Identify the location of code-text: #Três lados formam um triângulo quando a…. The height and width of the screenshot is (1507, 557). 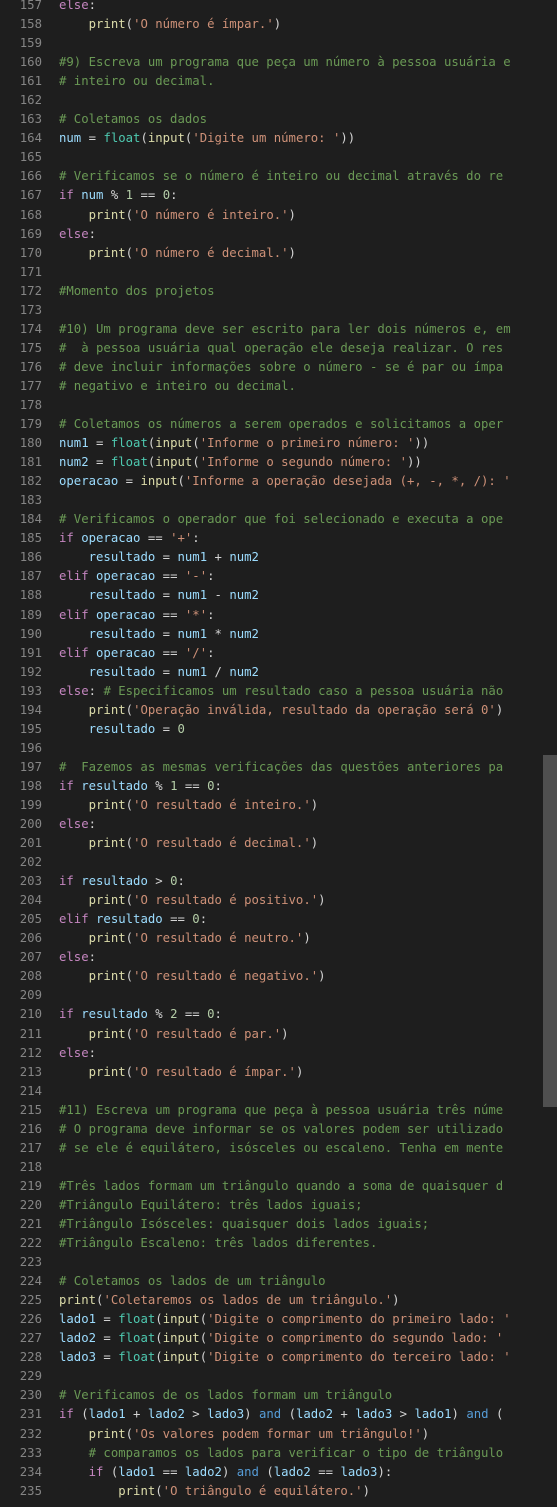
(308, 1186).